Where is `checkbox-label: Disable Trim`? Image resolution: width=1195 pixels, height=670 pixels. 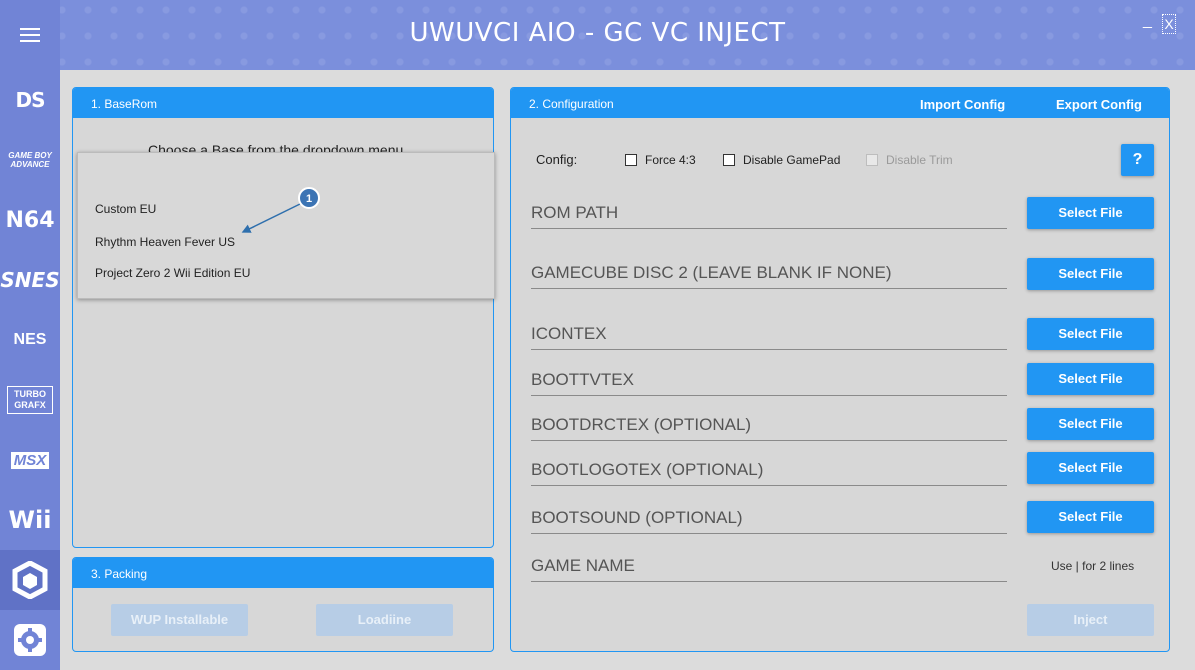
checkbox-label: Disable Trim is located at coordinates (919, 160).